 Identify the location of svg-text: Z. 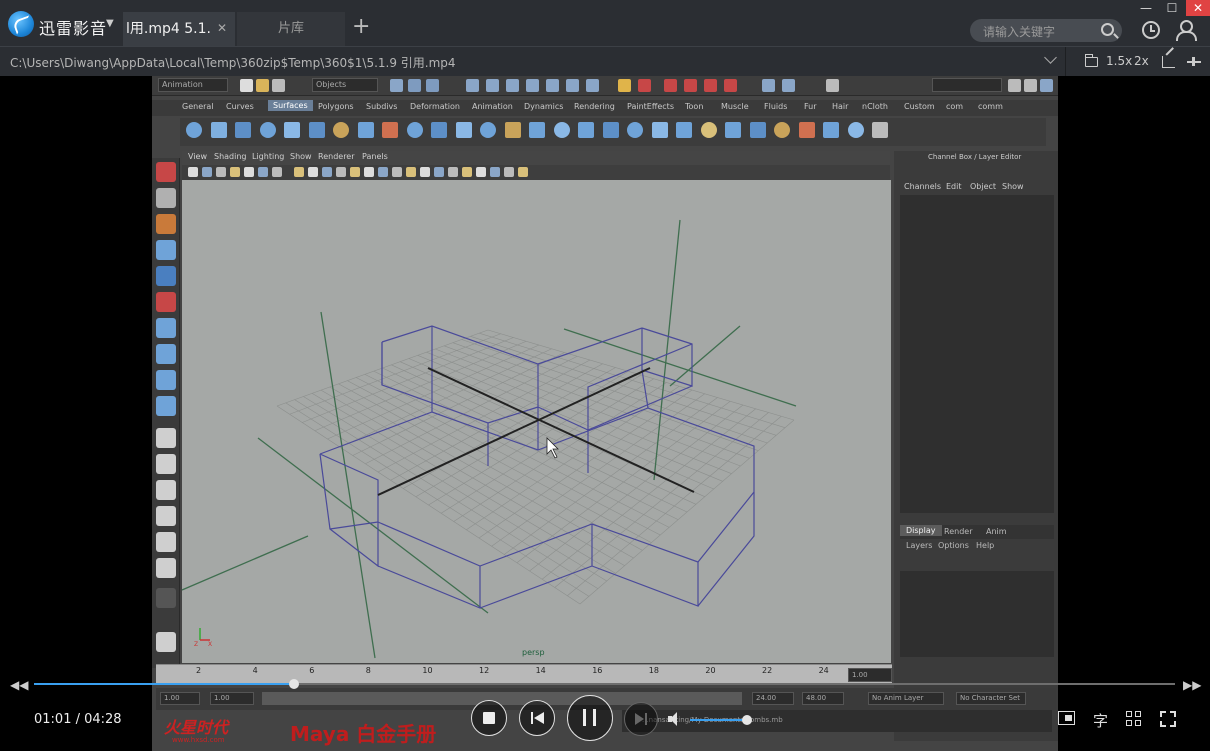
(196, 644).